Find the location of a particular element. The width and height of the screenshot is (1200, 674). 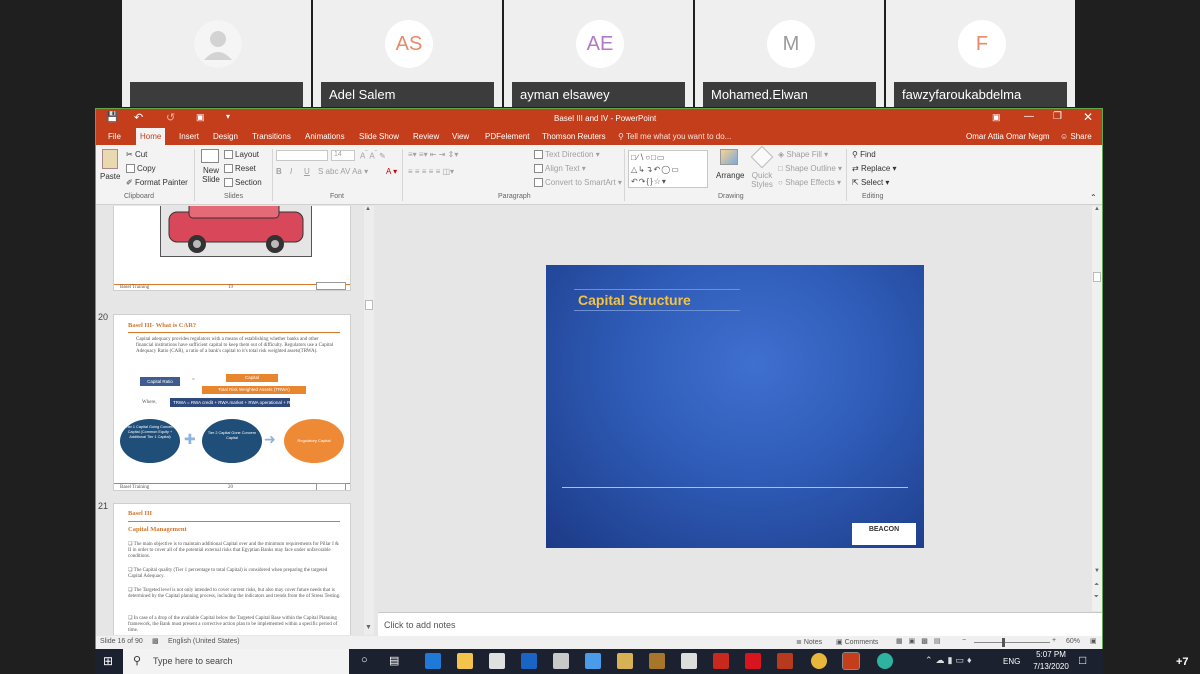

close-icon: ✕ is located at coordinates (1088, 117).